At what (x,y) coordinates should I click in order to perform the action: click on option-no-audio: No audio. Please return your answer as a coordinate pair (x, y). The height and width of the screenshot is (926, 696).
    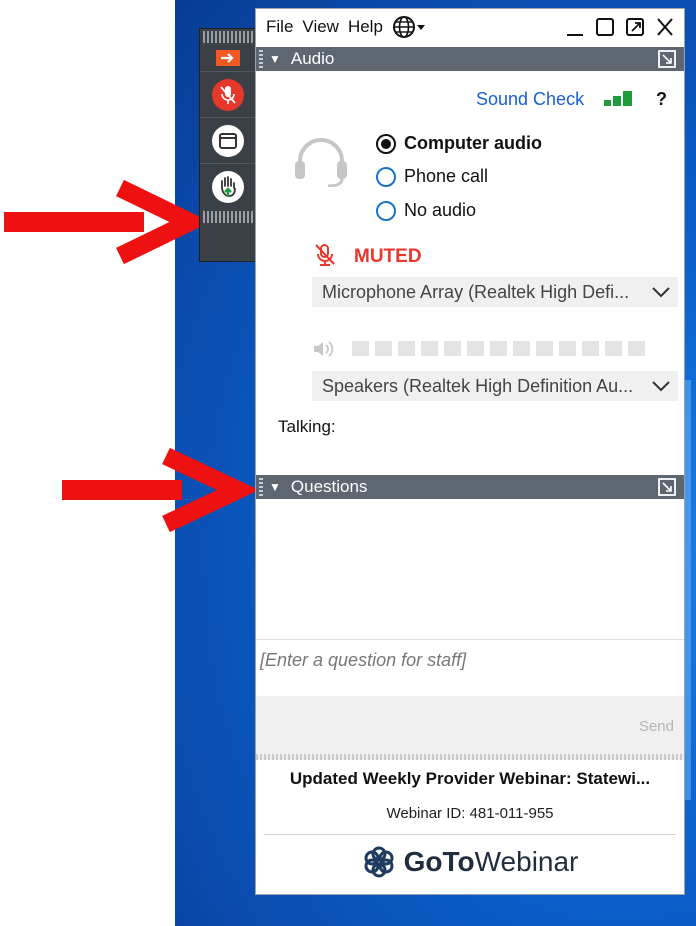
    Looking at the image, I should click on (426, 210).